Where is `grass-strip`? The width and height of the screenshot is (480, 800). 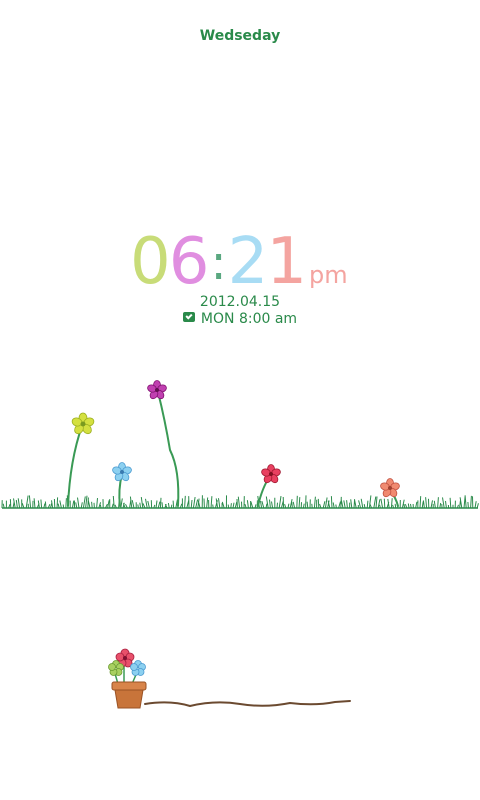
grass-strip is located at coordinates (240, 502).